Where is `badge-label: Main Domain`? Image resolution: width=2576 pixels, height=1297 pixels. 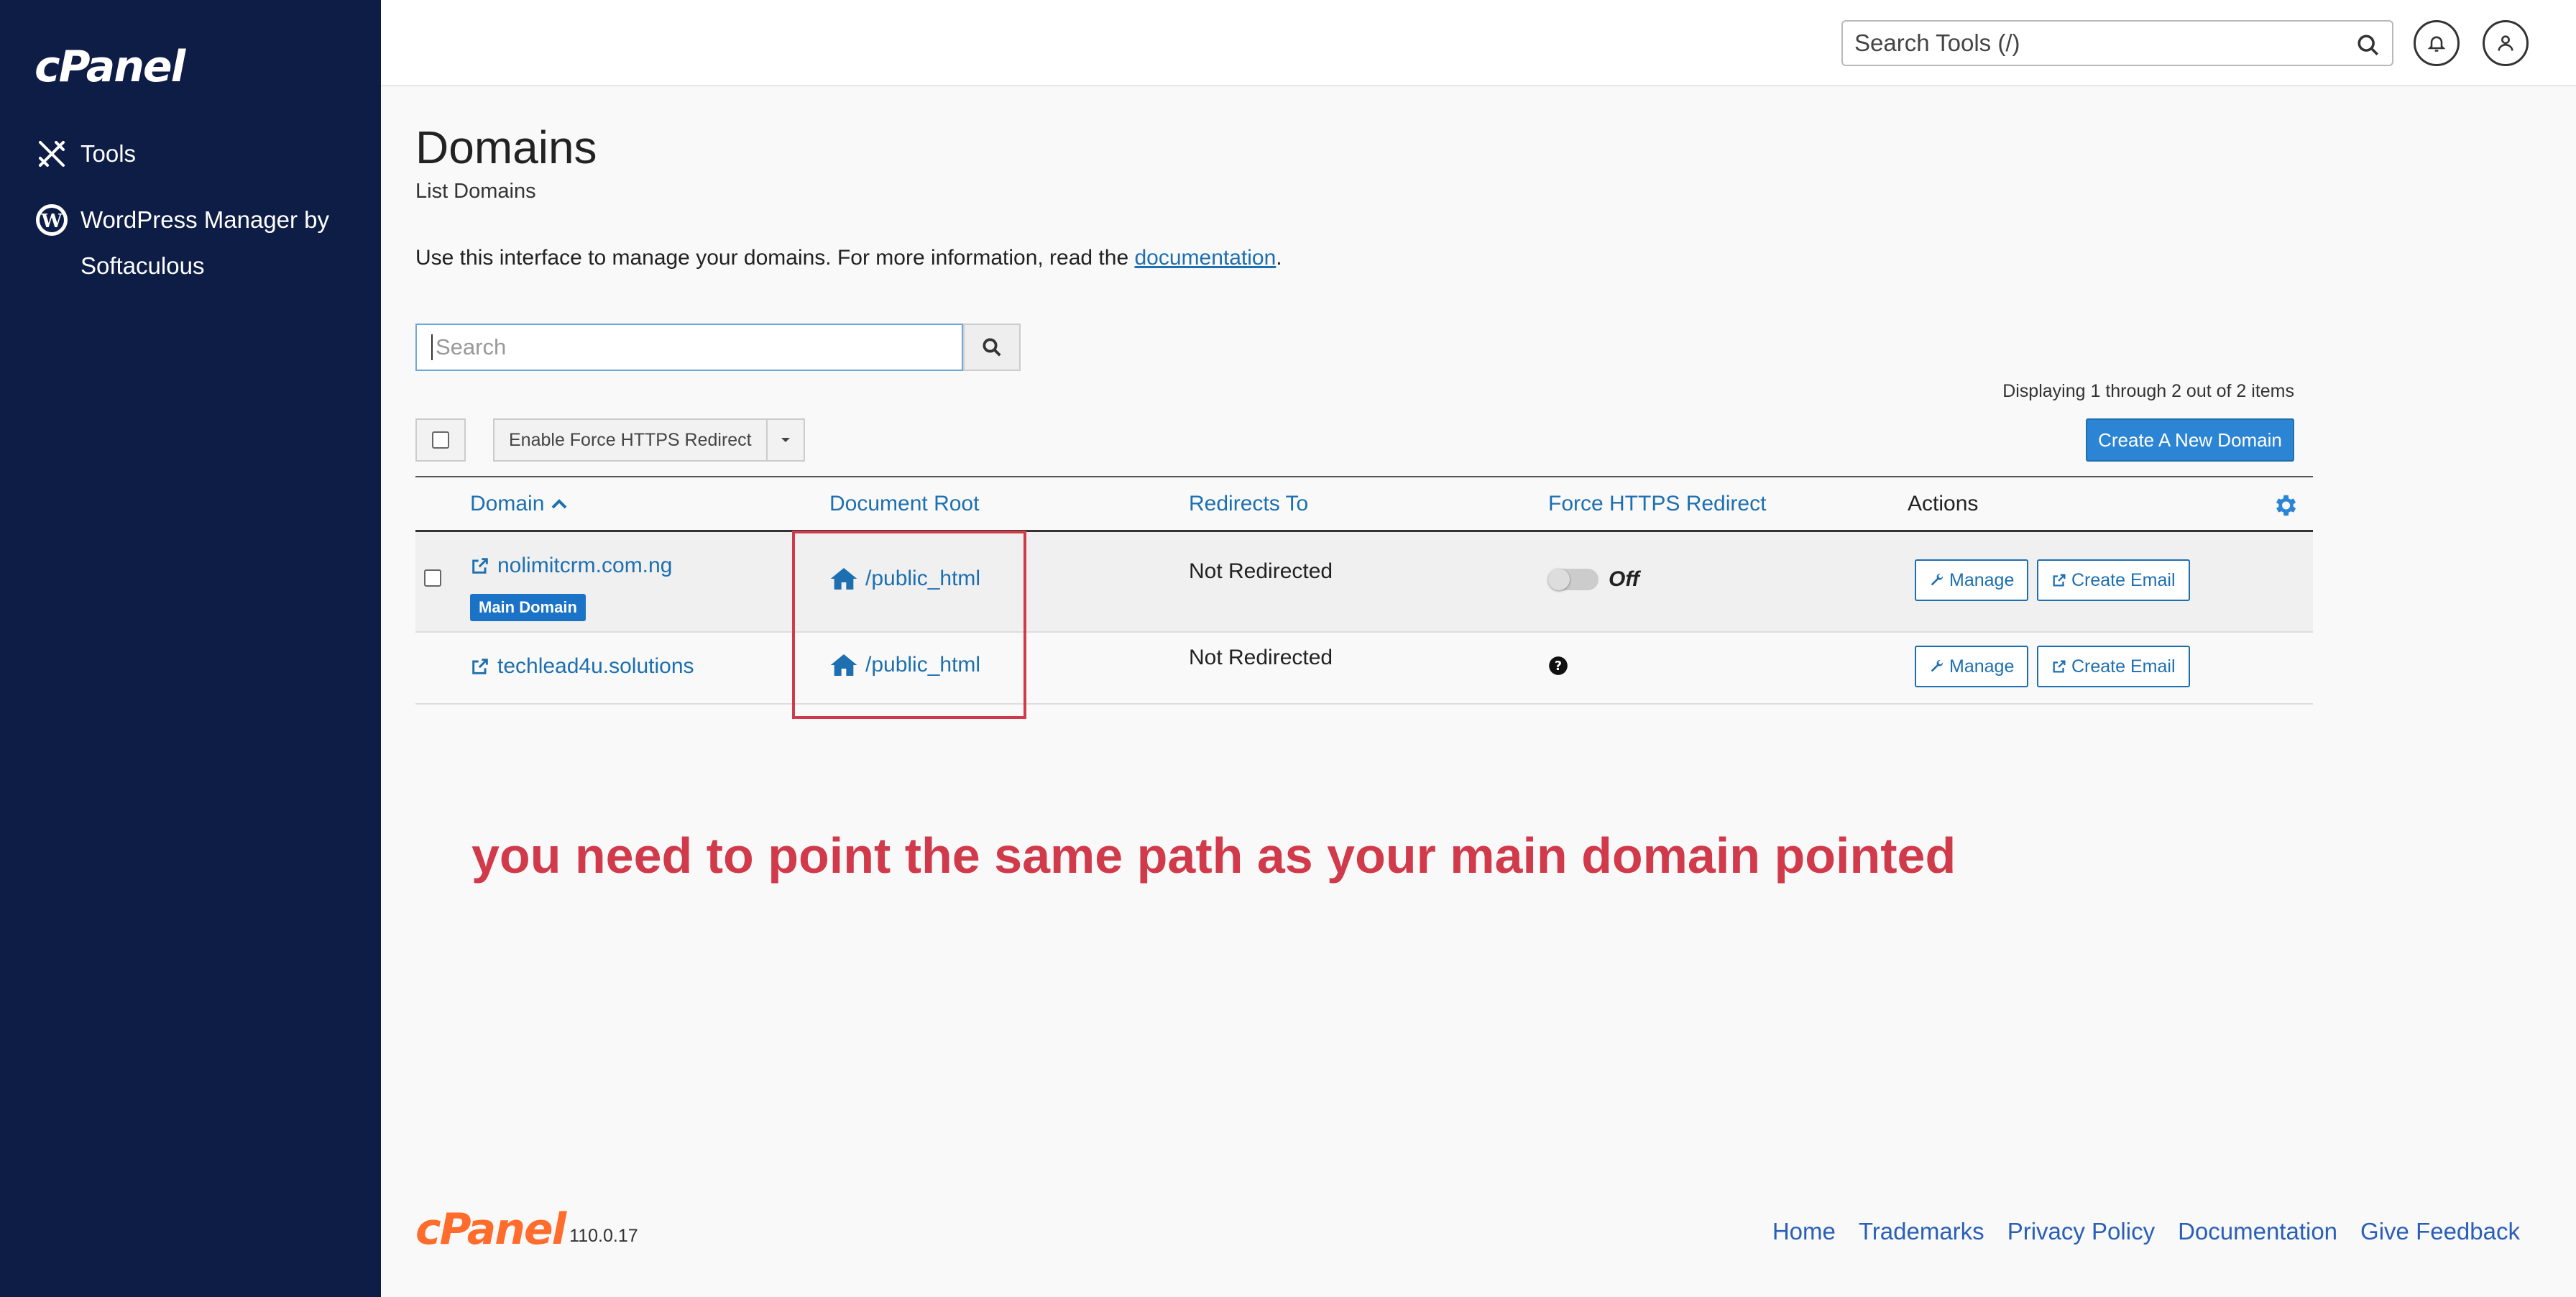 badge-label: Main Domain is located at coordinates (528, 608).